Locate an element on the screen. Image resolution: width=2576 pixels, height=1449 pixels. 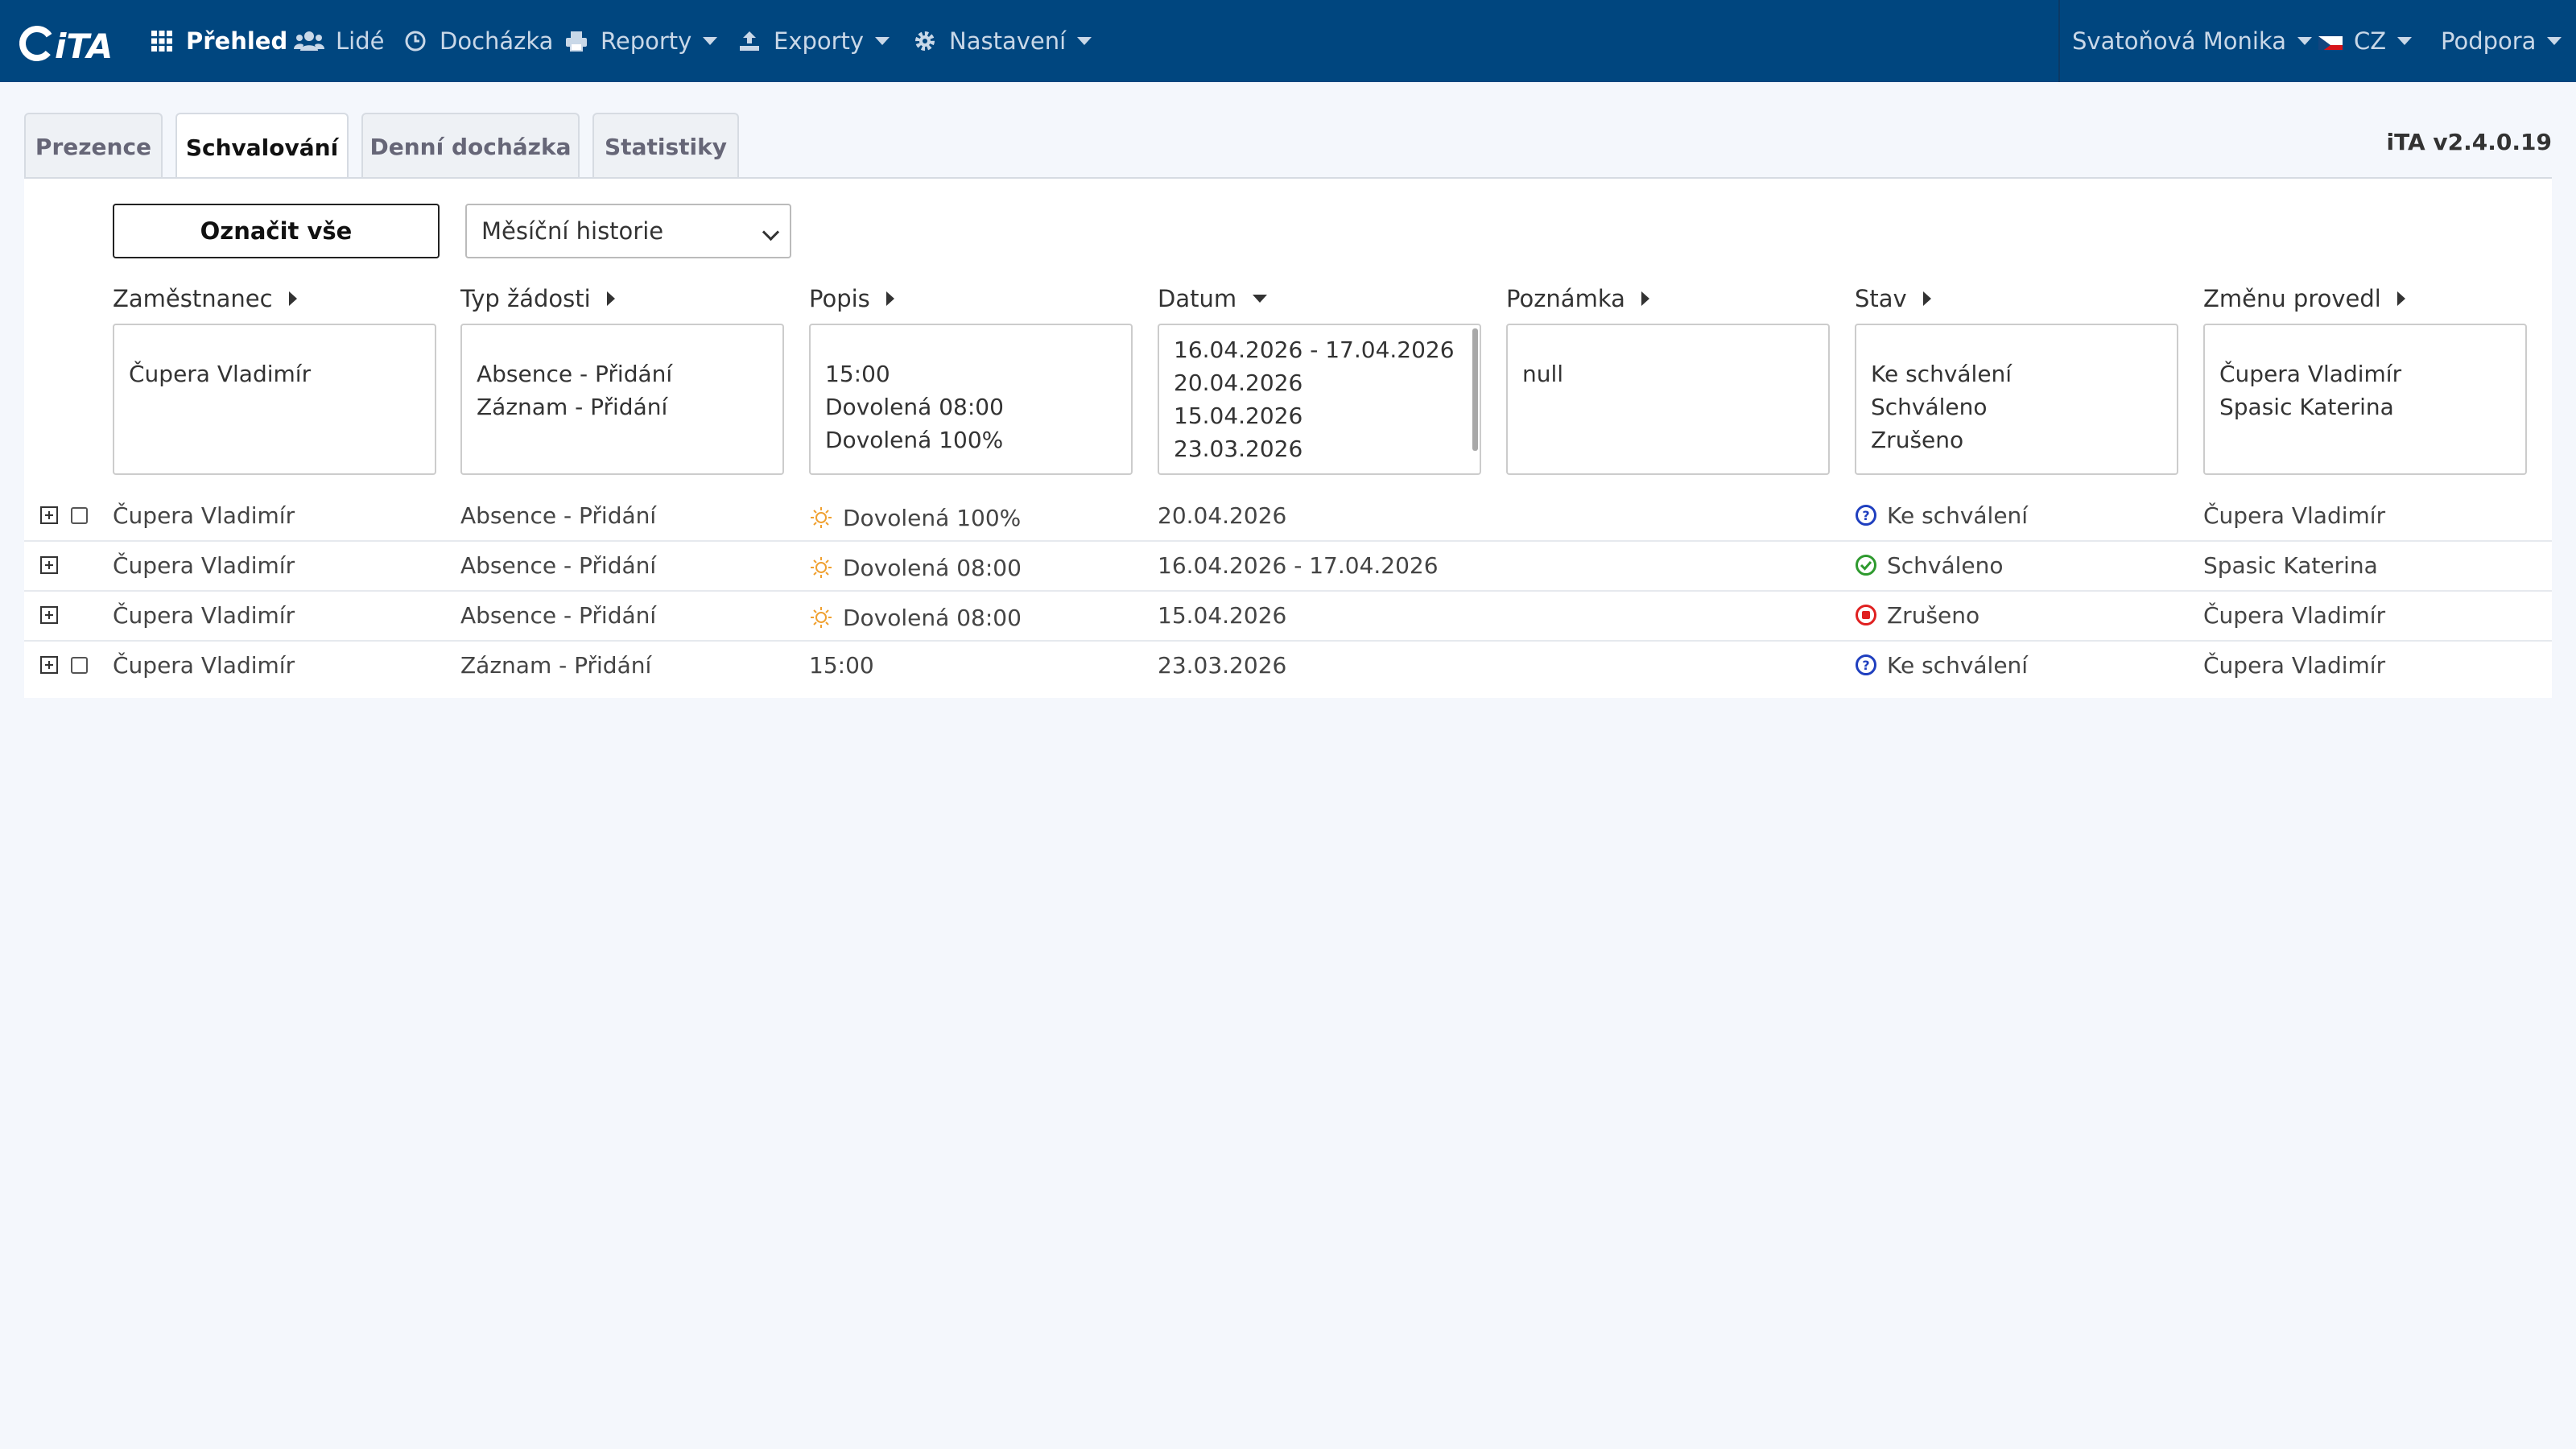
nav-prehled: Přehled is located at coordinates (218, 41).